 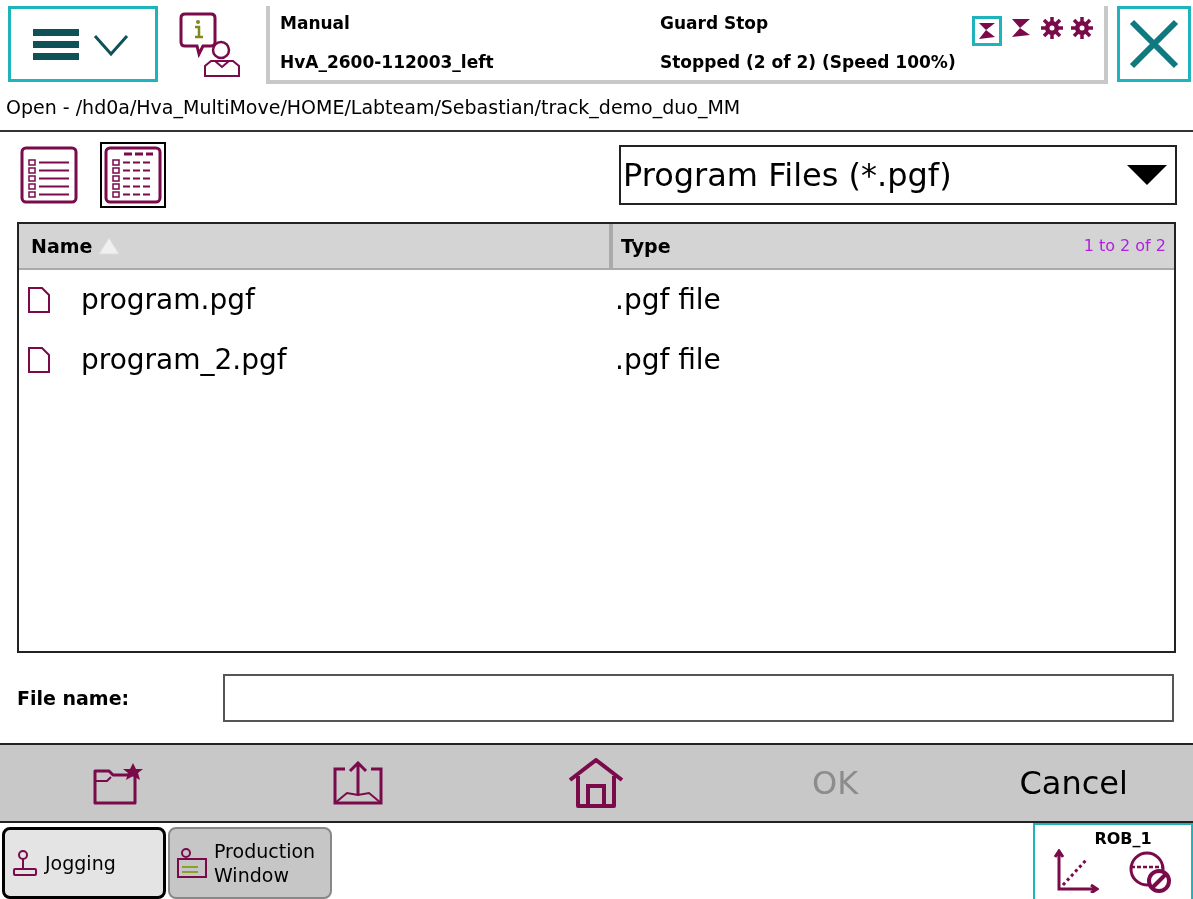 What do you see at coordinates (109, 245) in the screenshot?
I see `sort-ascending-icon` at bounding box center [109, 245].